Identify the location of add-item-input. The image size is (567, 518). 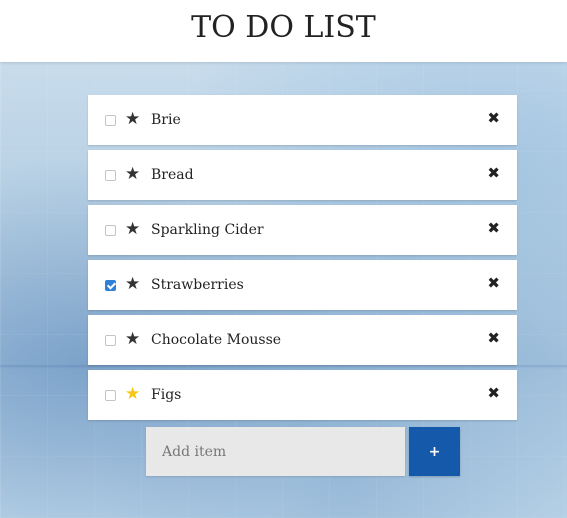
(275, 451).